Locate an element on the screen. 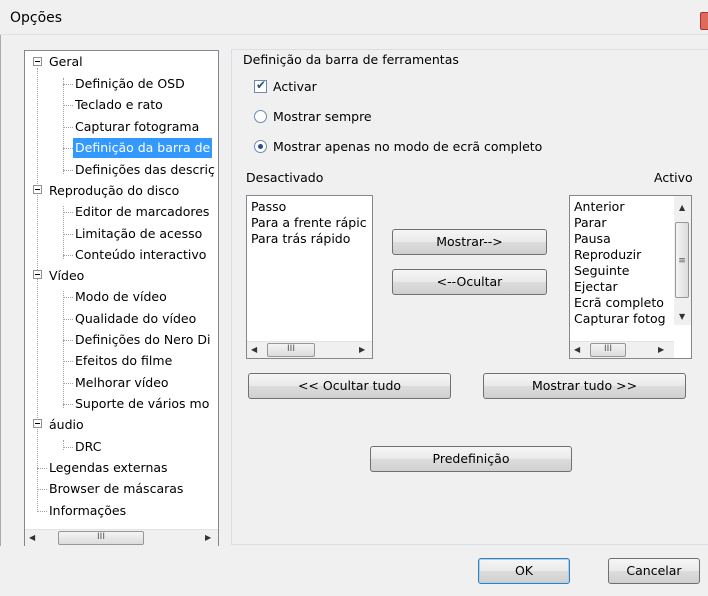 The width and height of the screenshot is (708, 596). tree-item-disc-playback: Reprodução do disco is located at coordinates (114, 191).